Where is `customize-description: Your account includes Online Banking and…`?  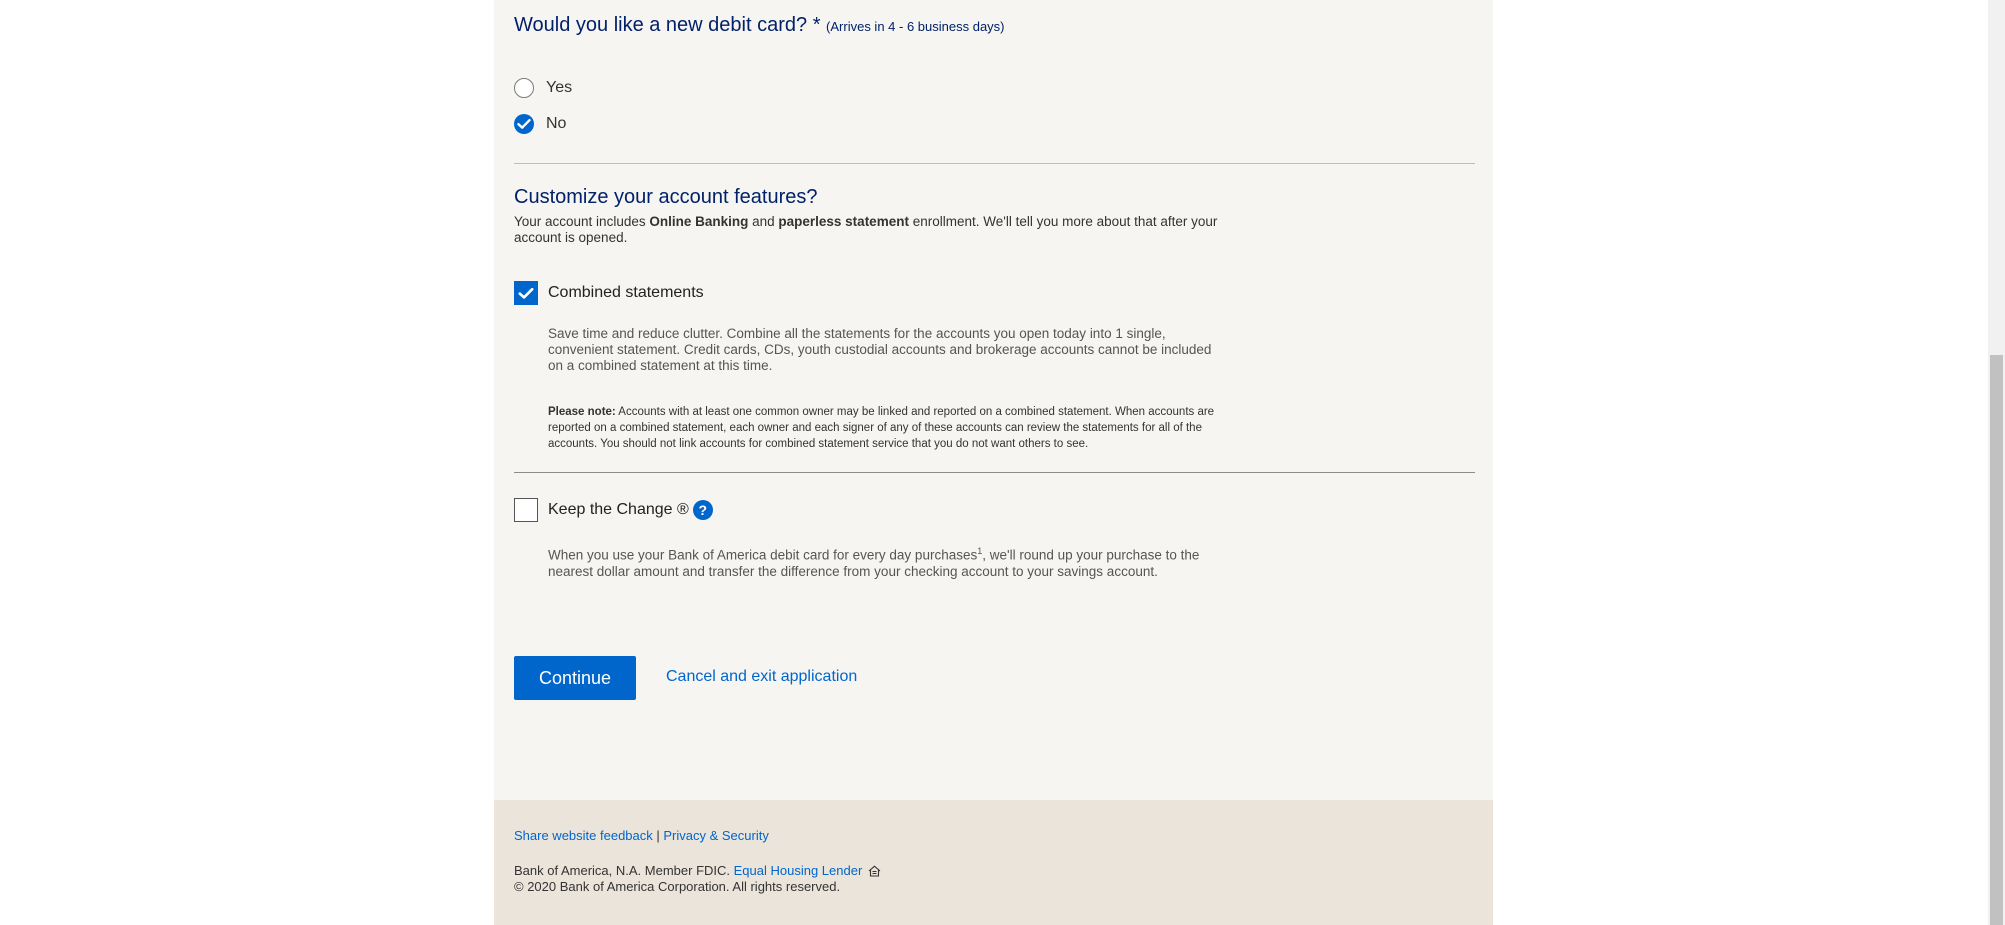
customize-description: Your account includes Online Banking and… is located at coordinates (869, 230).